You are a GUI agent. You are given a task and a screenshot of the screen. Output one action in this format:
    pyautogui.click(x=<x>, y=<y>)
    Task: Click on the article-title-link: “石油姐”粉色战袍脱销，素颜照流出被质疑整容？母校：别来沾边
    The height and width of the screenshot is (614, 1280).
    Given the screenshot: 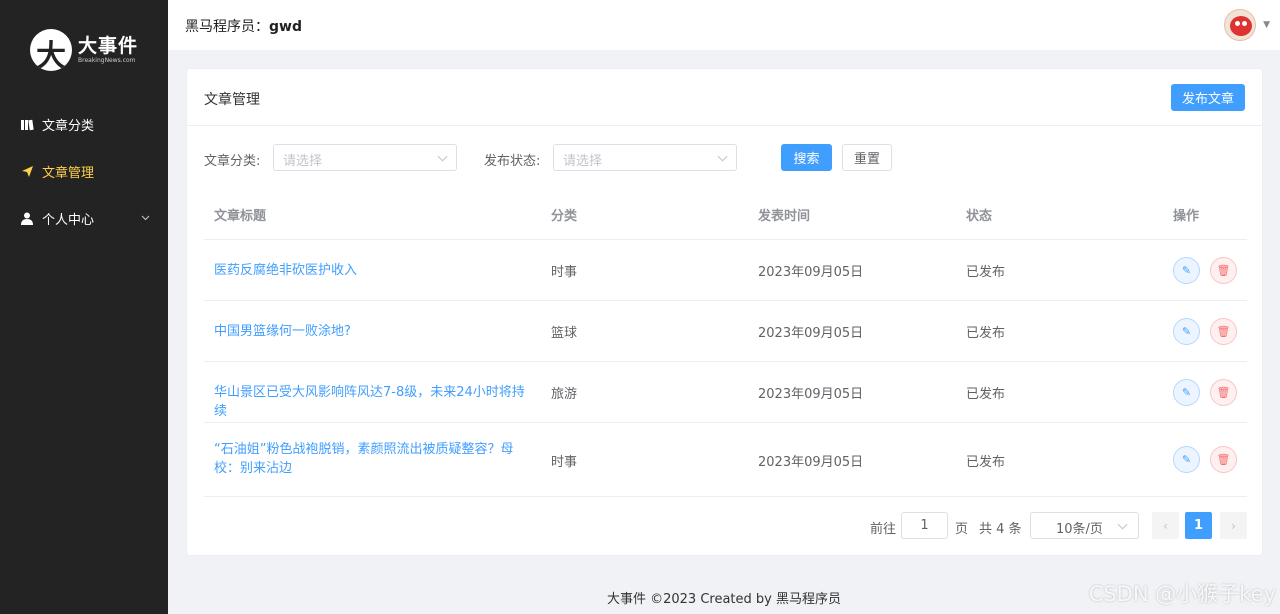 What is the action you would take?
    pyautogui.click(x=369, y=459)
    